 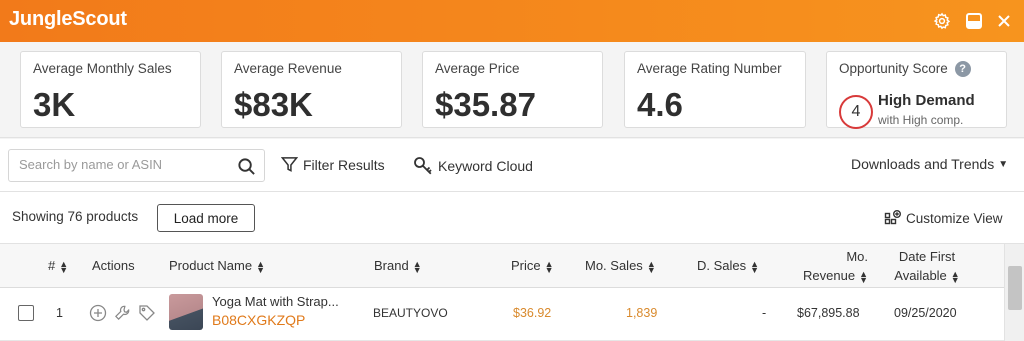 What do you see at coordinates (833, 266) in the screenshot?
I see `column-header-mo-revenue: Mo. Revenue ▲ ▼` at bounding box center [833, 266].